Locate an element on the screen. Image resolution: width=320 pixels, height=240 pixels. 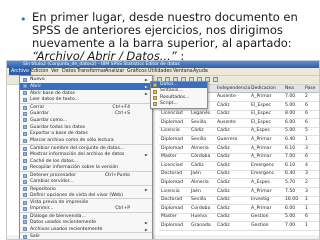
grid-col-header: Dedicacion is located at coordinates (263, 88).